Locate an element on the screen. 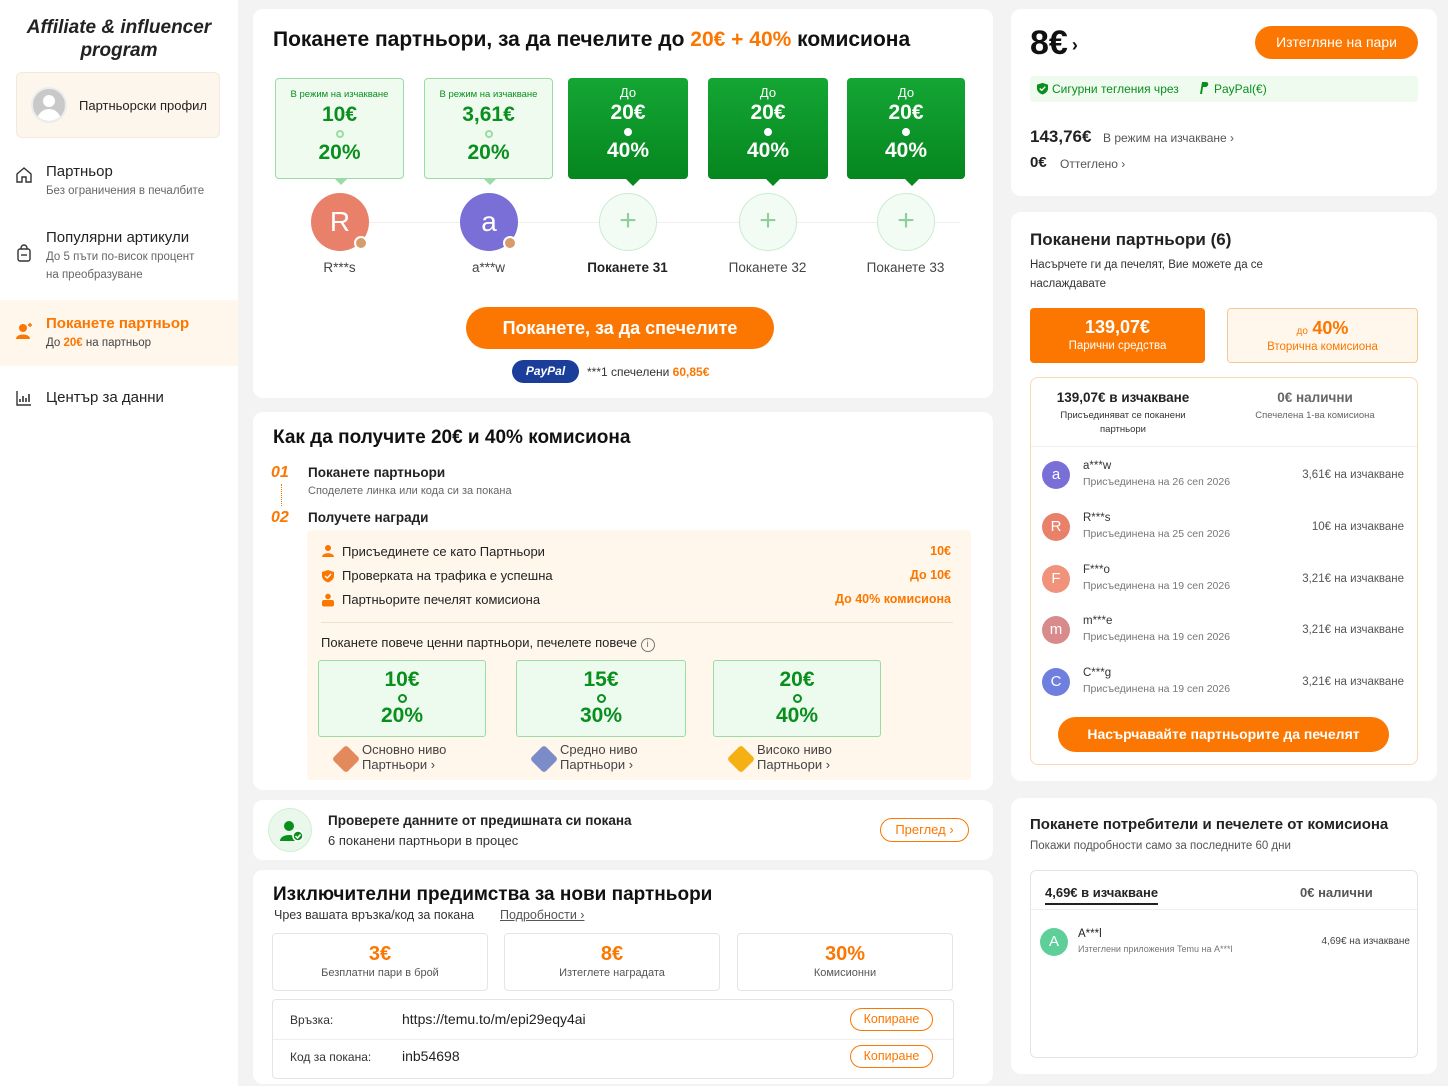  invite-slot-label: Поканете 31 is located at coordinates (627, 267).